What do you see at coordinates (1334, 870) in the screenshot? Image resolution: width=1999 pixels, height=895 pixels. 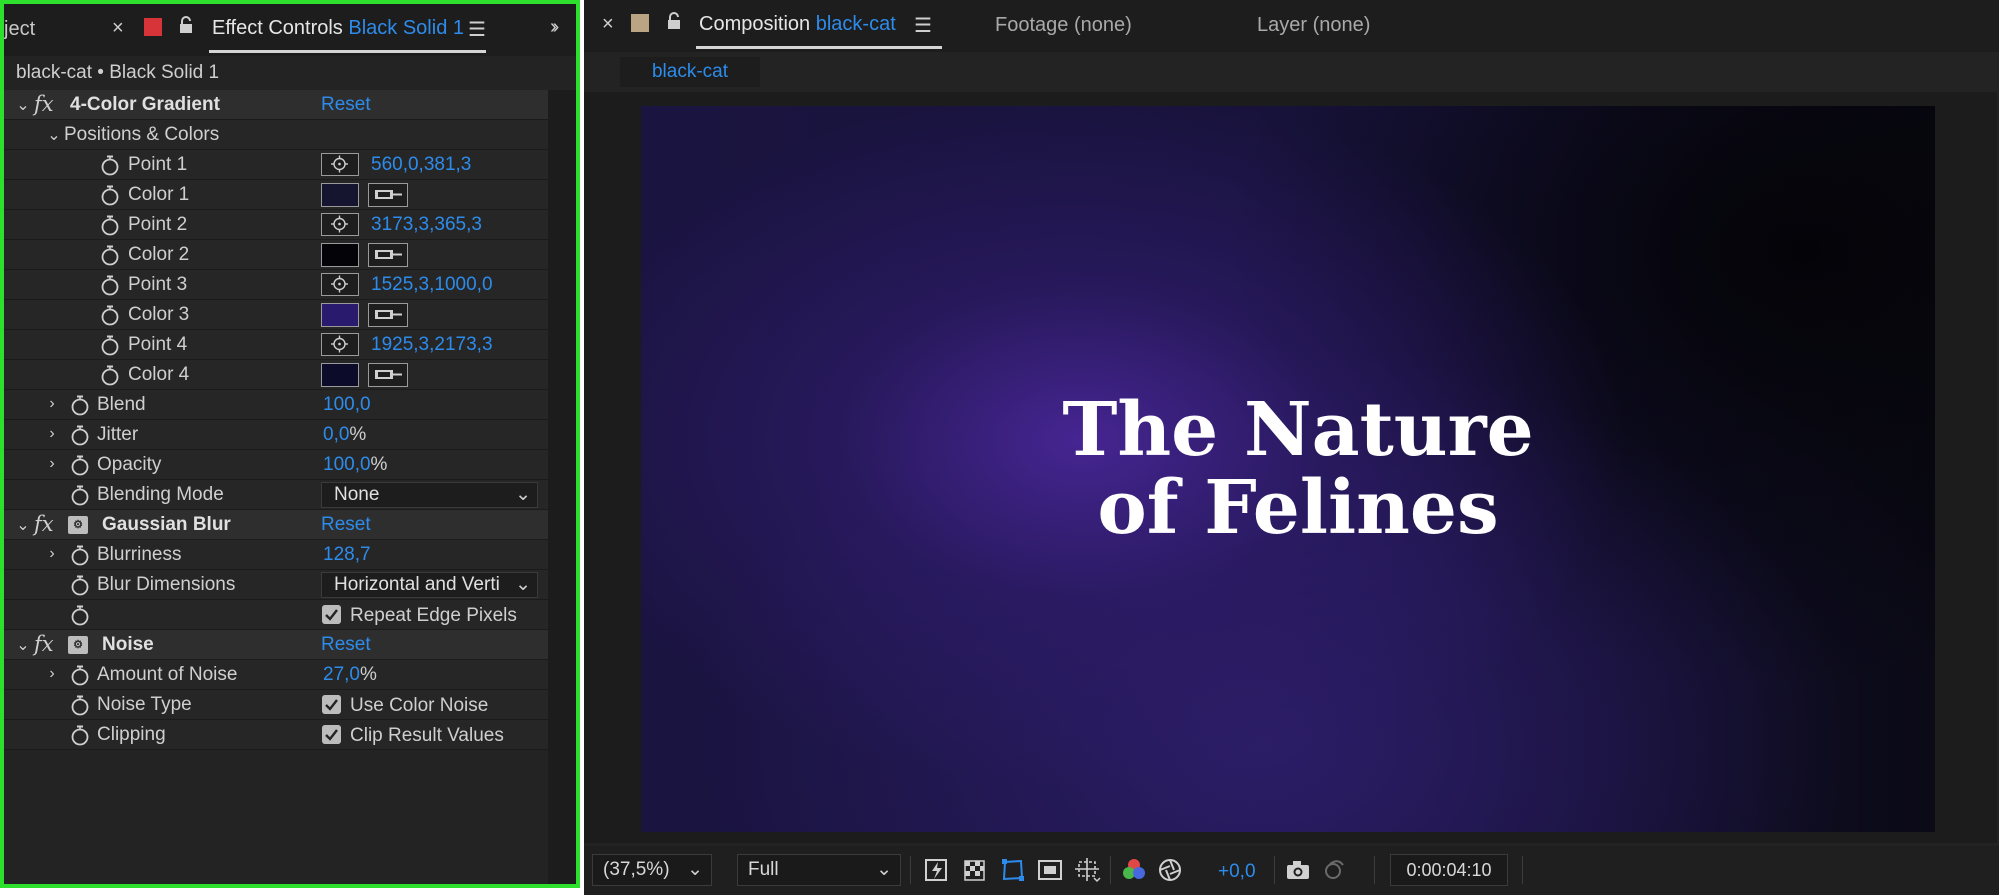 I see `show-snapshot-icon` at bounding box center [1334, 870].